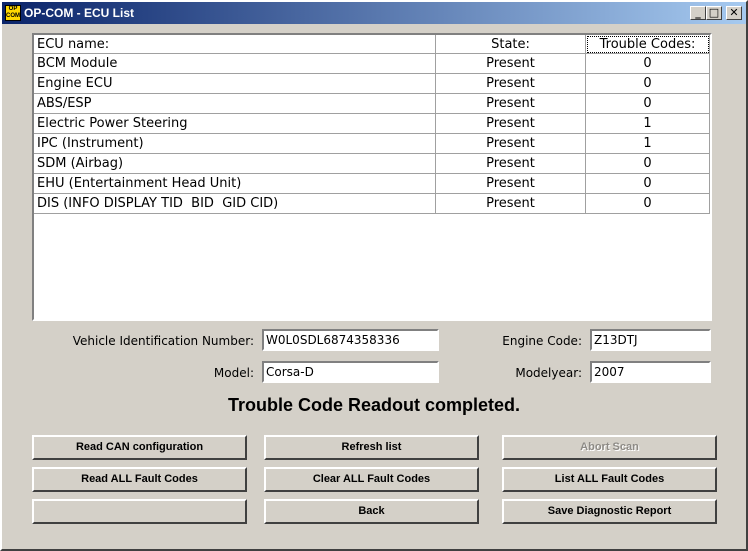 The height and width of the screenshot is (551, 748). Describe the element at coordinates (371, 479) in the screenshot. I see `clear-all-fault-codes-button: Clear ALL Fault Codes` at that location.